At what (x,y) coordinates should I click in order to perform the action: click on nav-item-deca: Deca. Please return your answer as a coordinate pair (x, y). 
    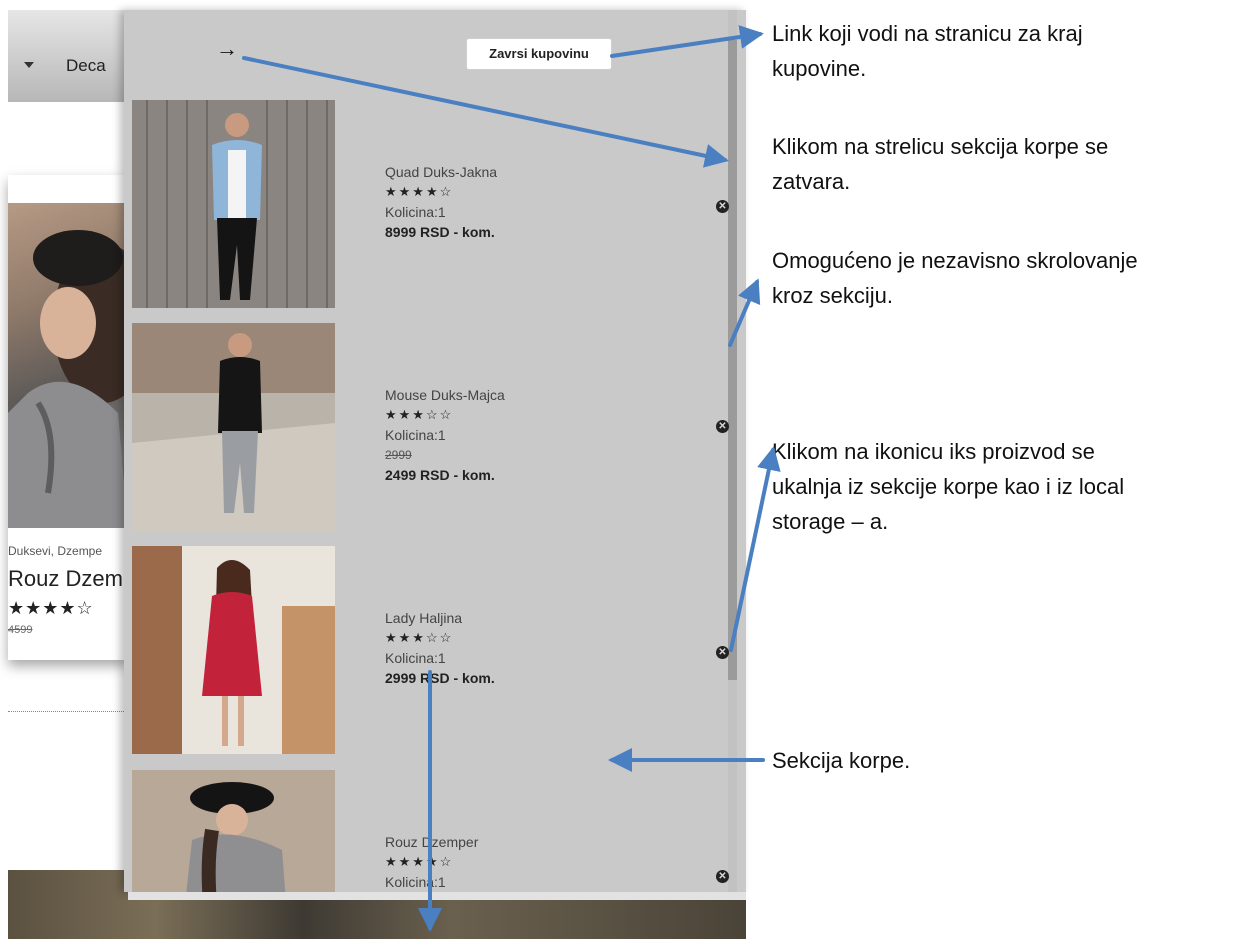
    Looking at the image, I should click on (86, 66).